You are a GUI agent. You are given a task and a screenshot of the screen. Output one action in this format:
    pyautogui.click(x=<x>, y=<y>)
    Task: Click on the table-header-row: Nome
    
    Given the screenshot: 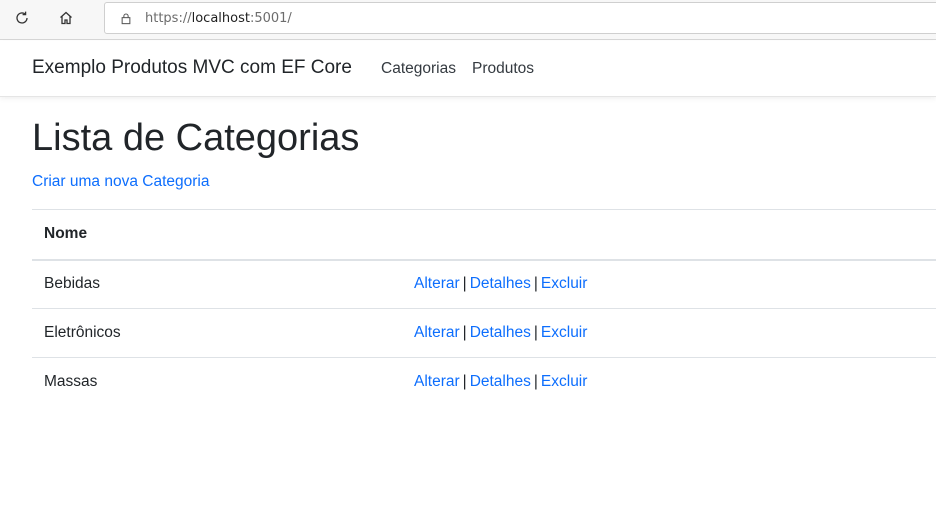 What is the action you would take?
    pyautogui.click(x=484, y=234)
    